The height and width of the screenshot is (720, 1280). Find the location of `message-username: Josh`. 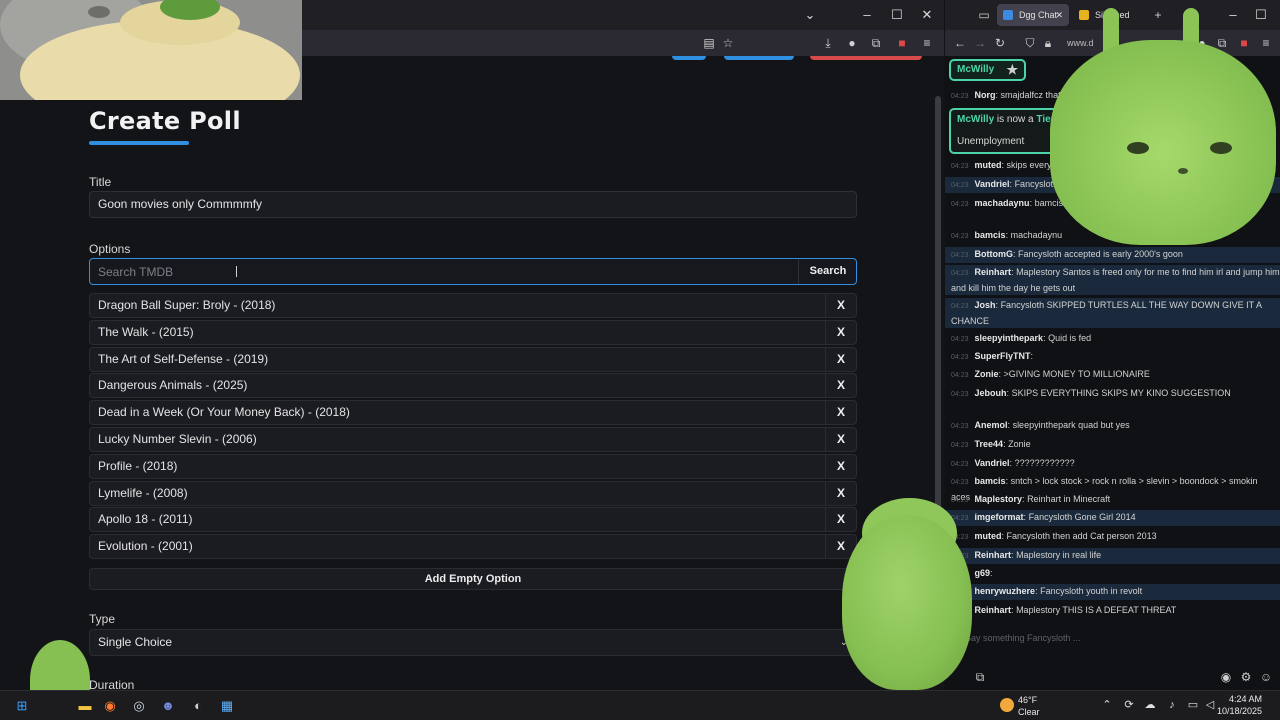

message-username: Josh is located at coordinates (985, 305).